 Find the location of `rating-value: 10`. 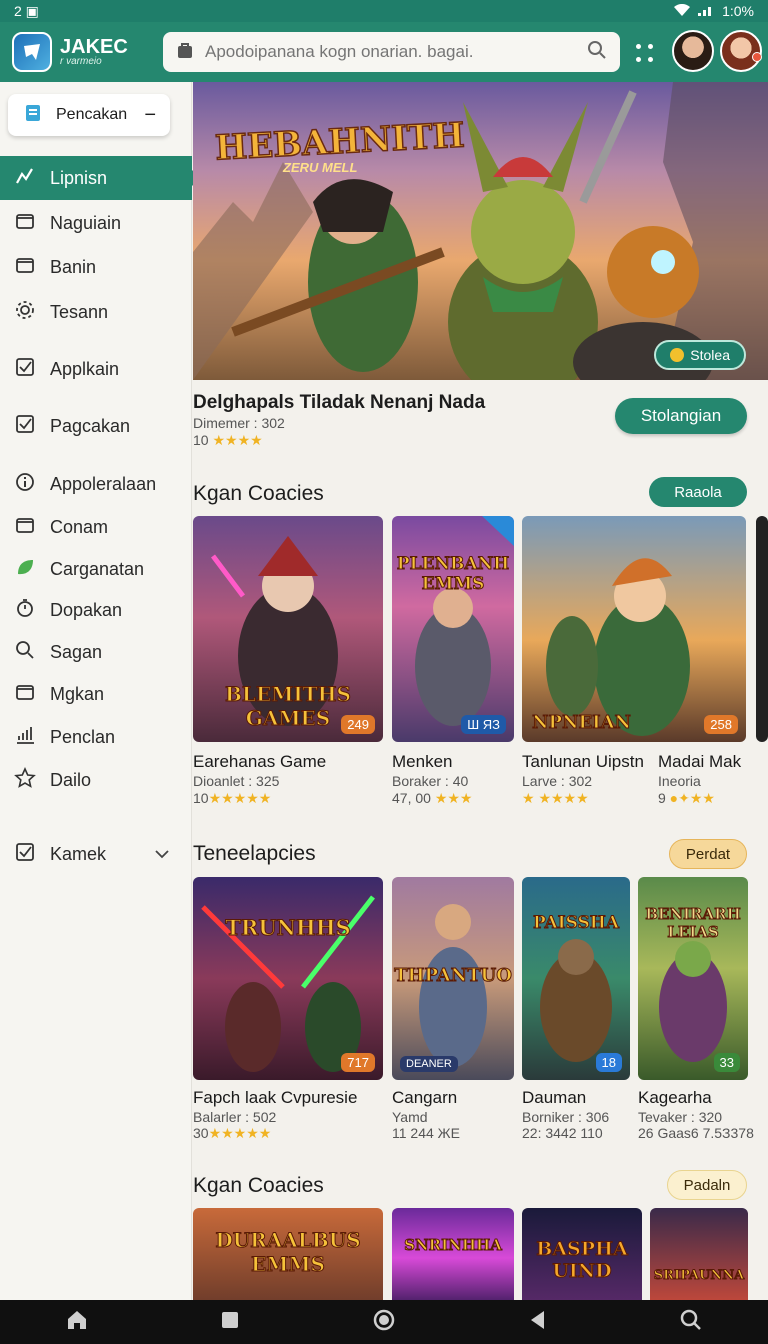

rating-value: 10 is located at coordinates (201, 440).